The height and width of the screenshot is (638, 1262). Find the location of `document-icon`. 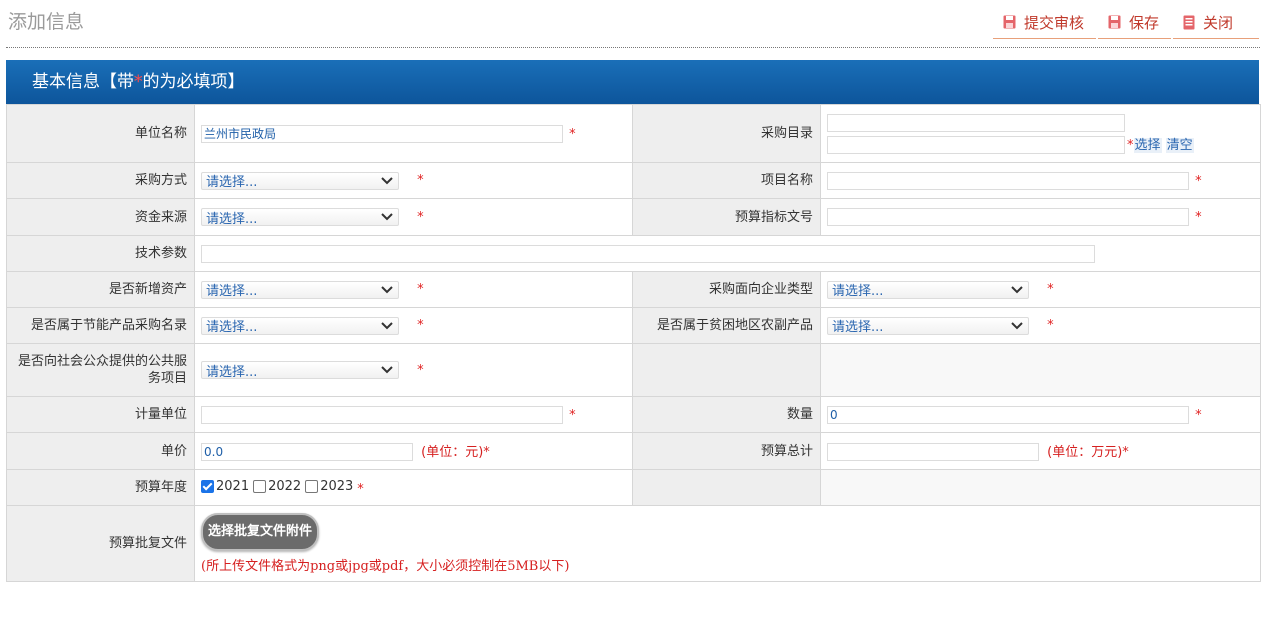

document-icon is located at coordinates (1189, 22).